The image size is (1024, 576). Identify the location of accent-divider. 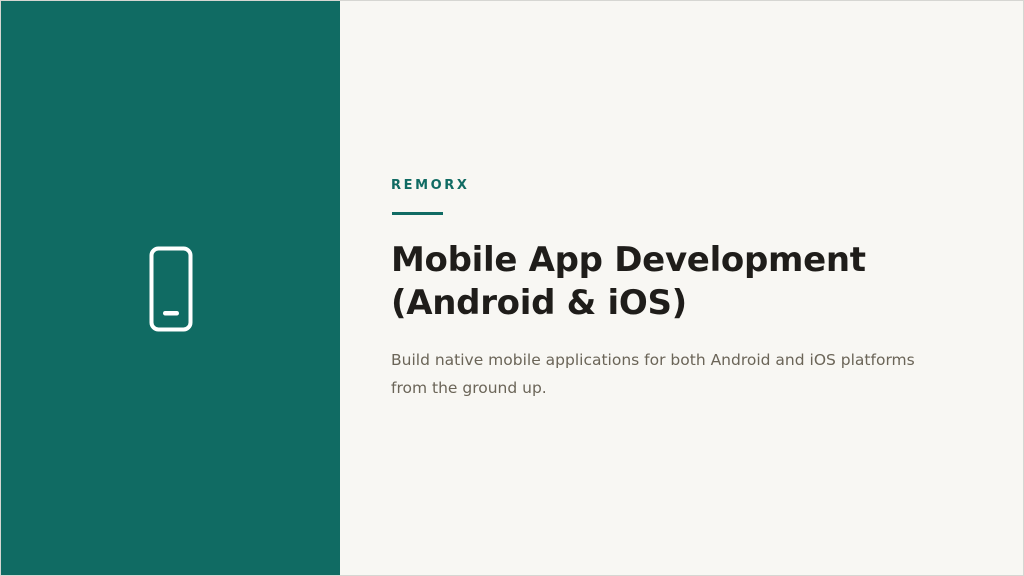
(417, 213).